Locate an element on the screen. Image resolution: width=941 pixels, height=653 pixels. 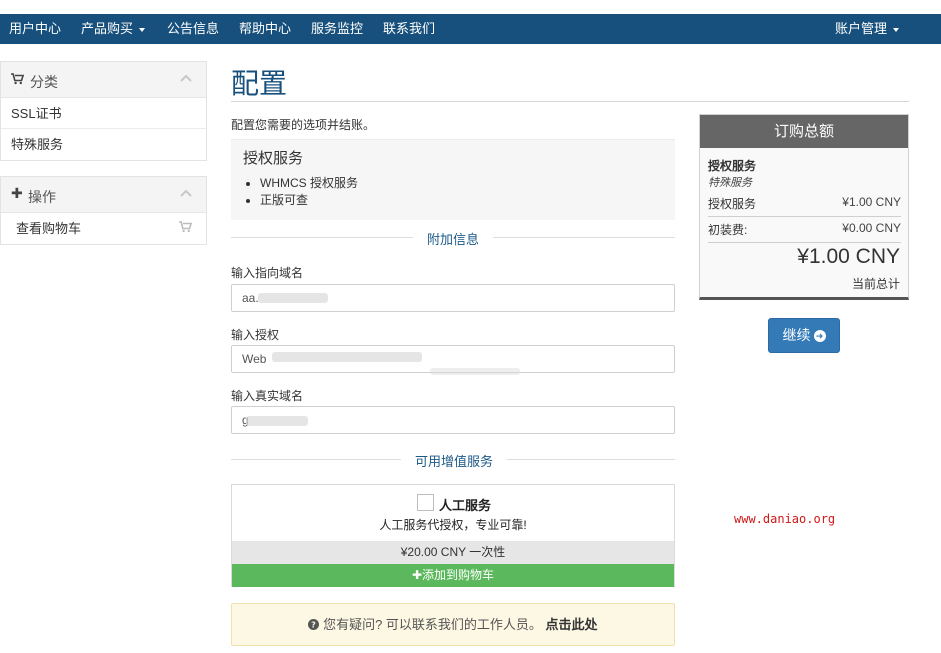
feature-item: 正版可查 is located at coordinates (309, 200).